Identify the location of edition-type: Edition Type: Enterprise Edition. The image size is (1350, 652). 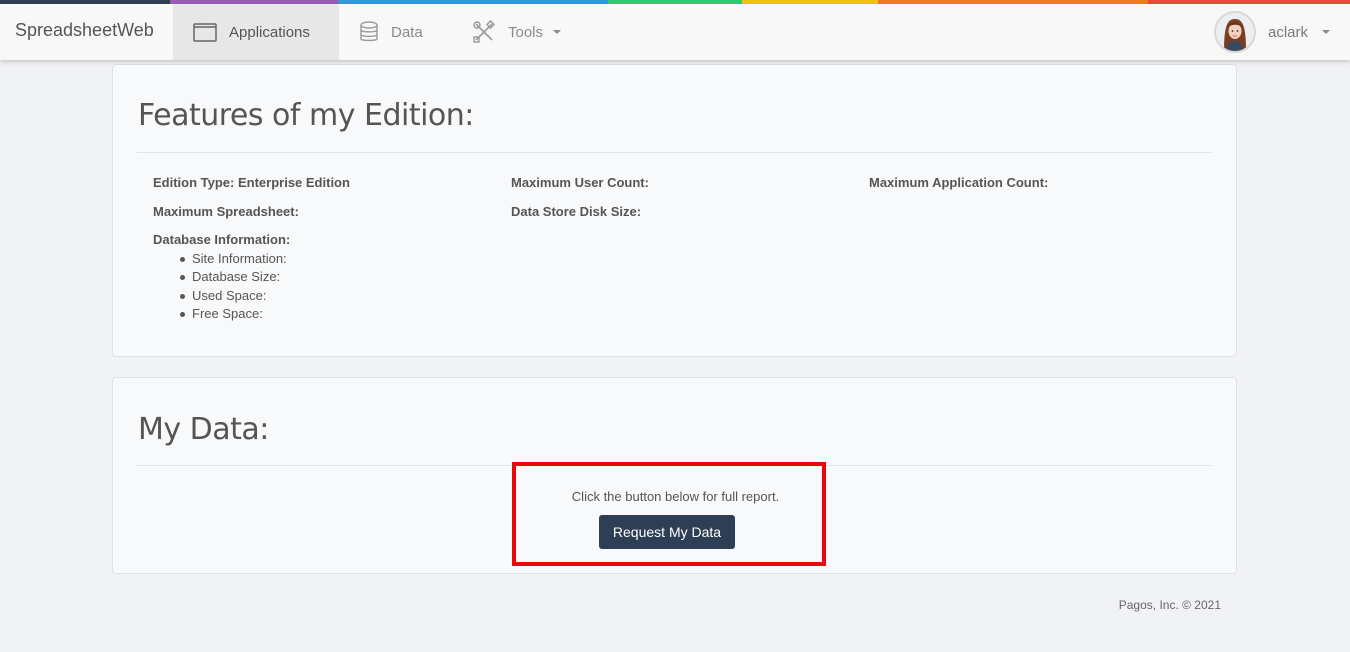
(251, 182).